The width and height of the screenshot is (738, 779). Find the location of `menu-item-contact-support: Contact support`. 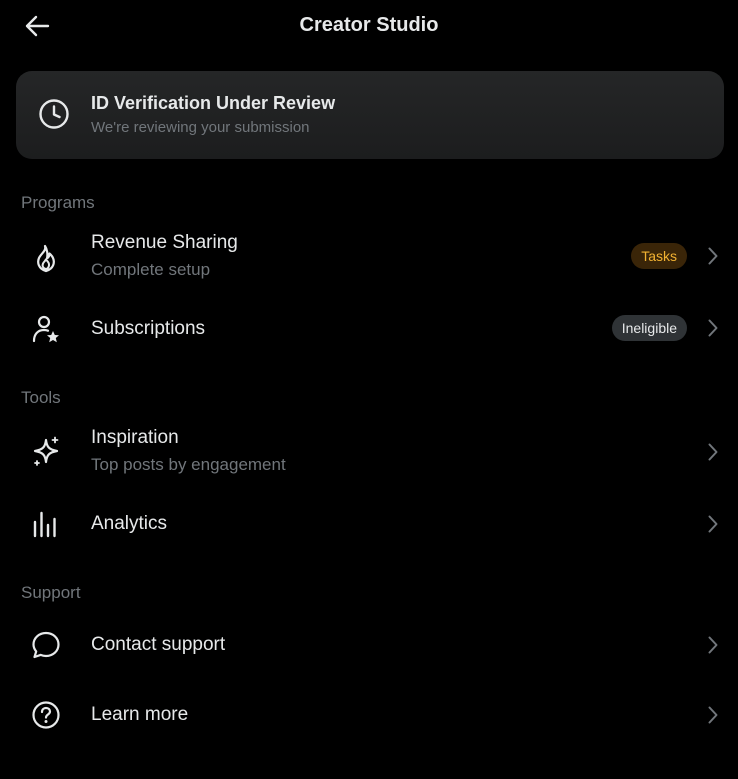

menu-item-contact-support: Contact support is located at coordinates (369, 645).